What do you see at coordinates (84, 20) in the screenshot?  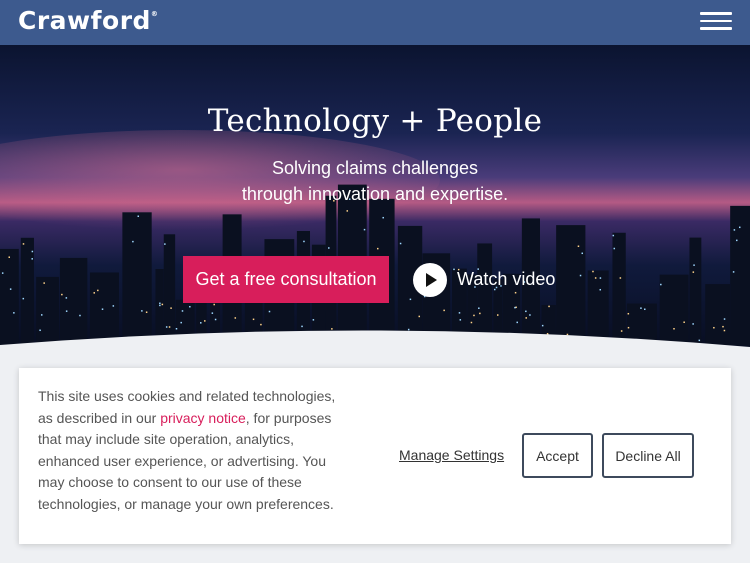 I see `logo-text: Crawford` at bounding box center [84, 20].